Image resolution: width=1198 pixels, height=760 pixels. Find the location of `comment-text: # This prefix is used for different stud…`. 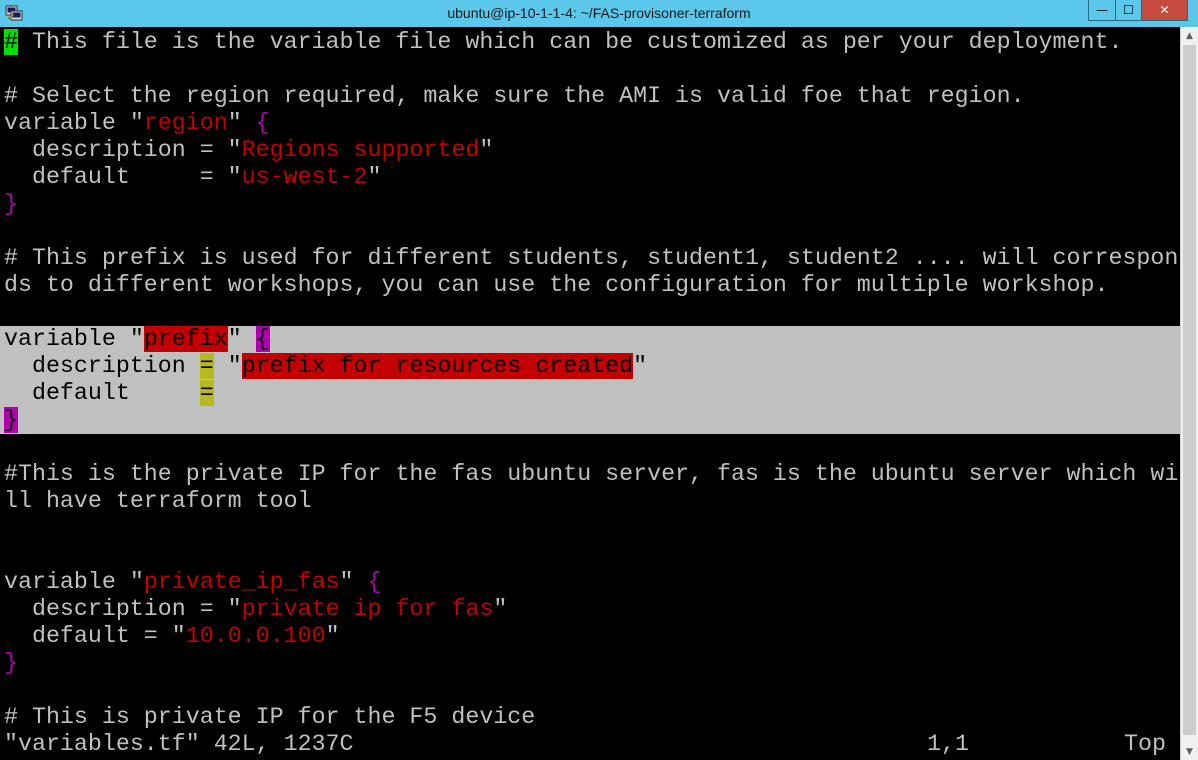

comment-text: # This prefix is used for different stud… is located at coordinates (591, 258).